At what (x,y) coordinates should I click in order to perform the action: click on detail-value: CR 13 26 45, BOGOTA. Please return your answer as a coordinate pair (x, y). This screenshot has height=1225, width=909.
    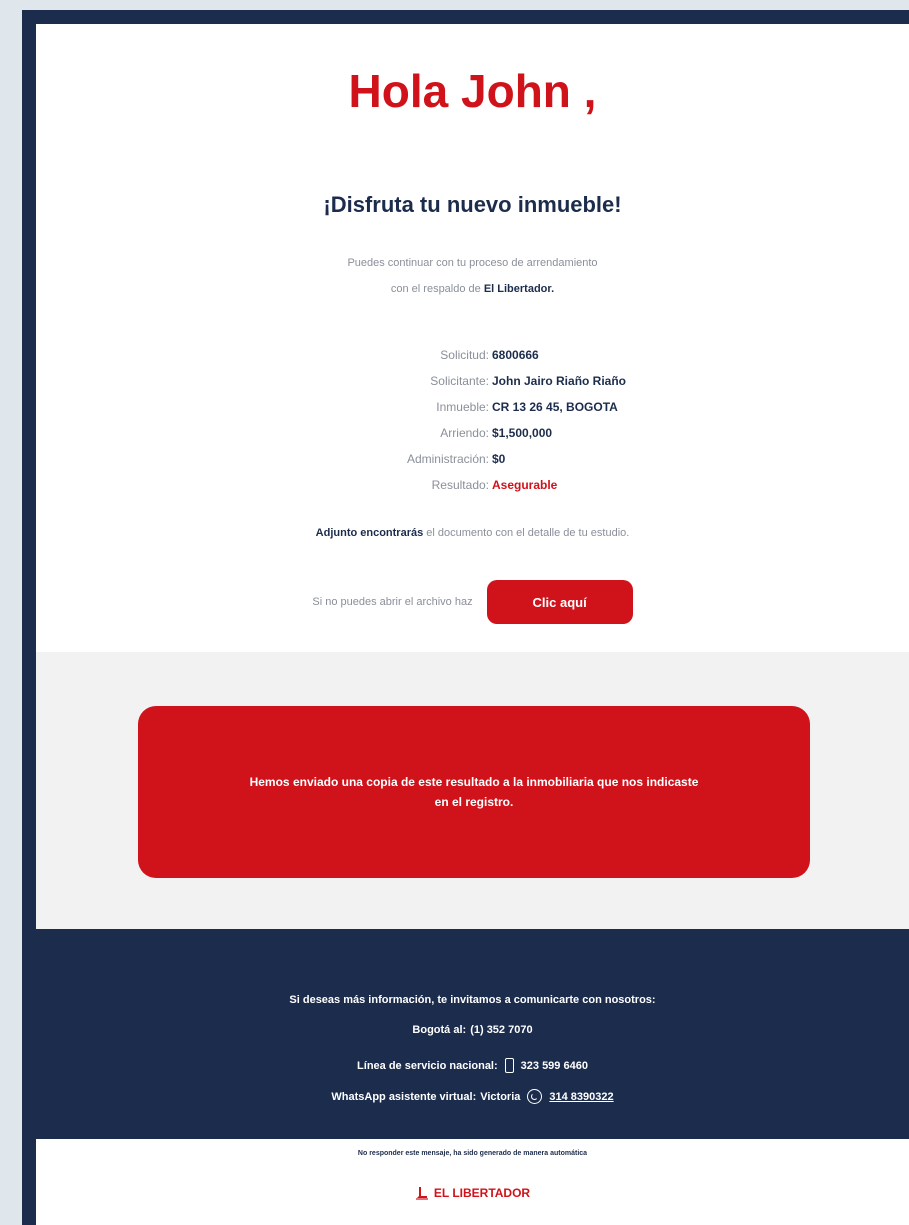
    Looking at the image, I should click on (555, 407).